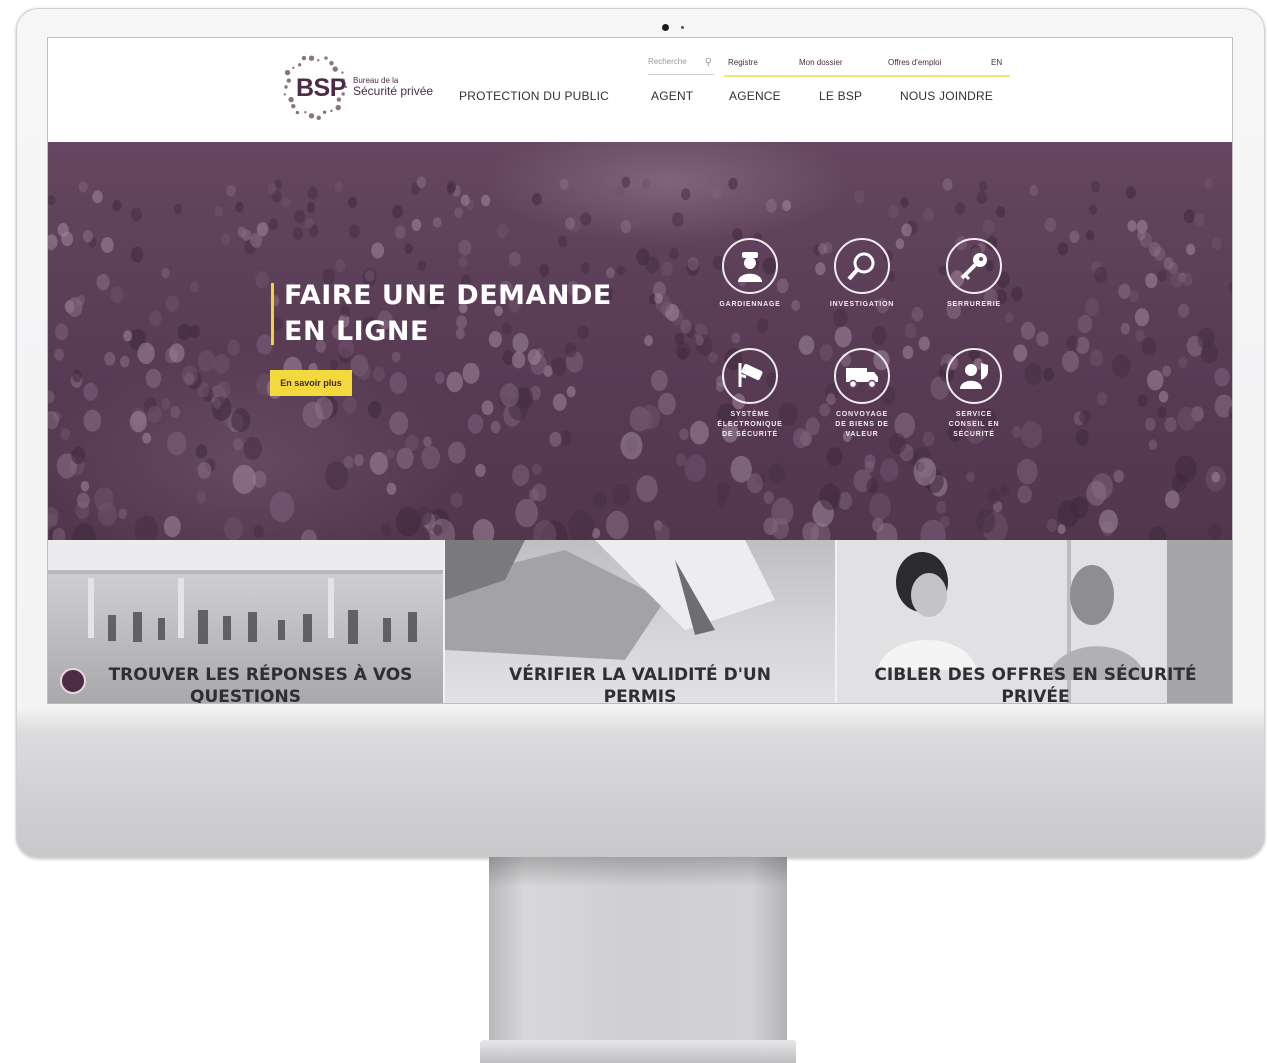  I want to click on search-input: Recherche ⚲, so click(681, 66).